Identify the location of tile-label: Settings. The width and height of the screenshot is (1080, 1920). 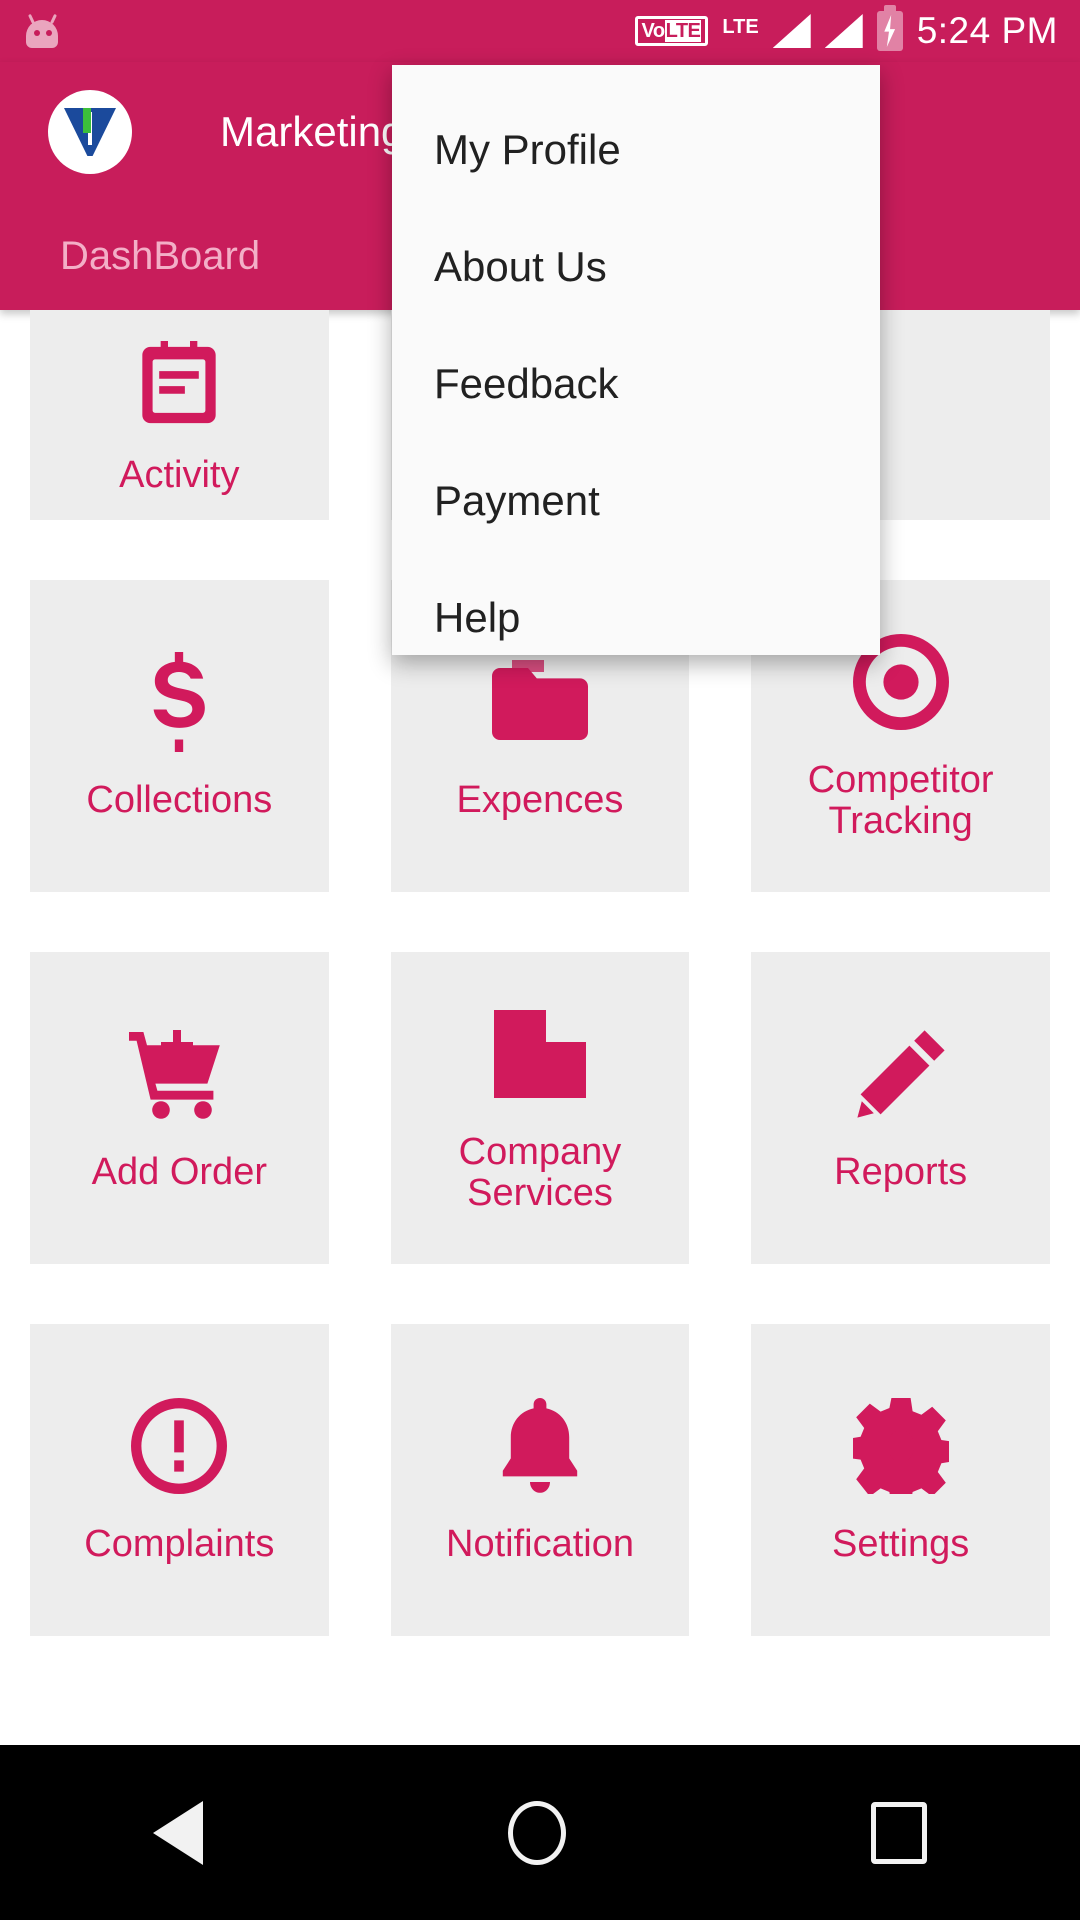
(901, 1544).